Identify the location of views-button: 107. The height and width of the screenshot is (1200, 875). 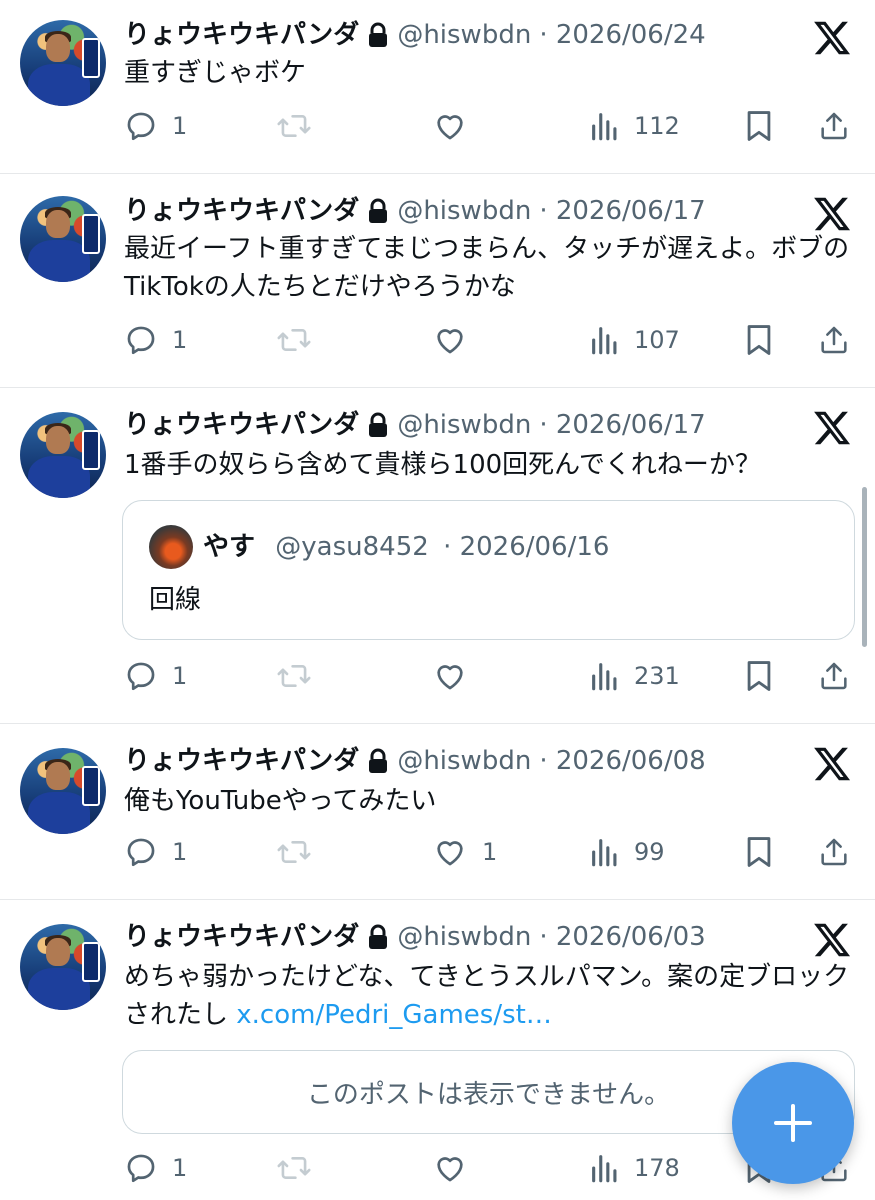
(635, 340).